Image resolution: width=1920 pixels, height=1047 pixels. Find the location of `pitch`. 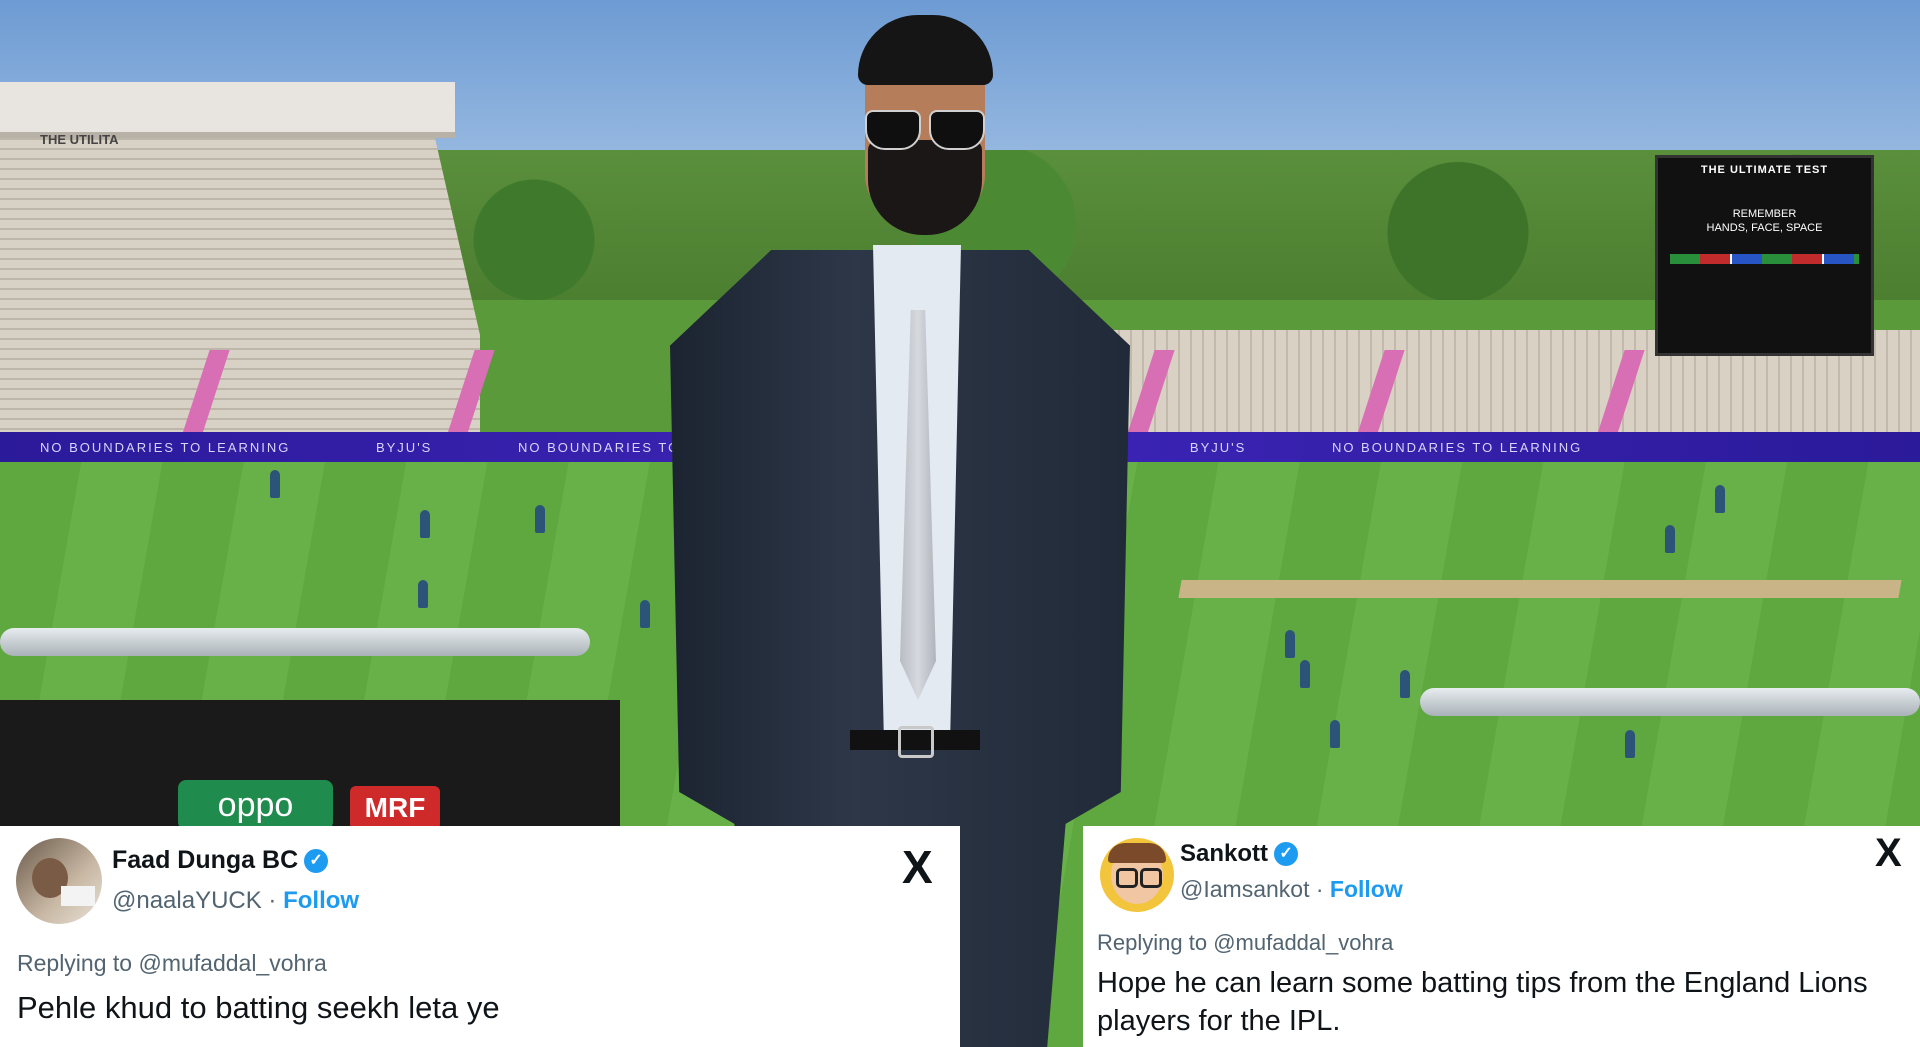

pitch is located at coordinates (1540, 589).